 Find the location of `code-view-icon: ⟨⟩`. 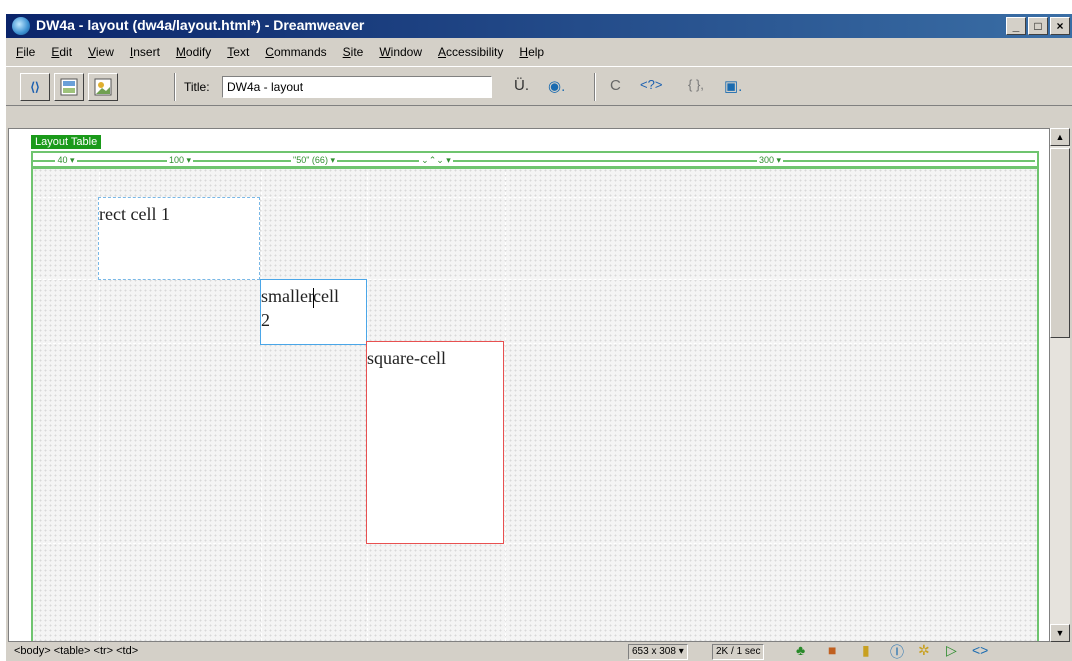

code-view-icon: ⟨⟩ is located at coordinates (35, 87).